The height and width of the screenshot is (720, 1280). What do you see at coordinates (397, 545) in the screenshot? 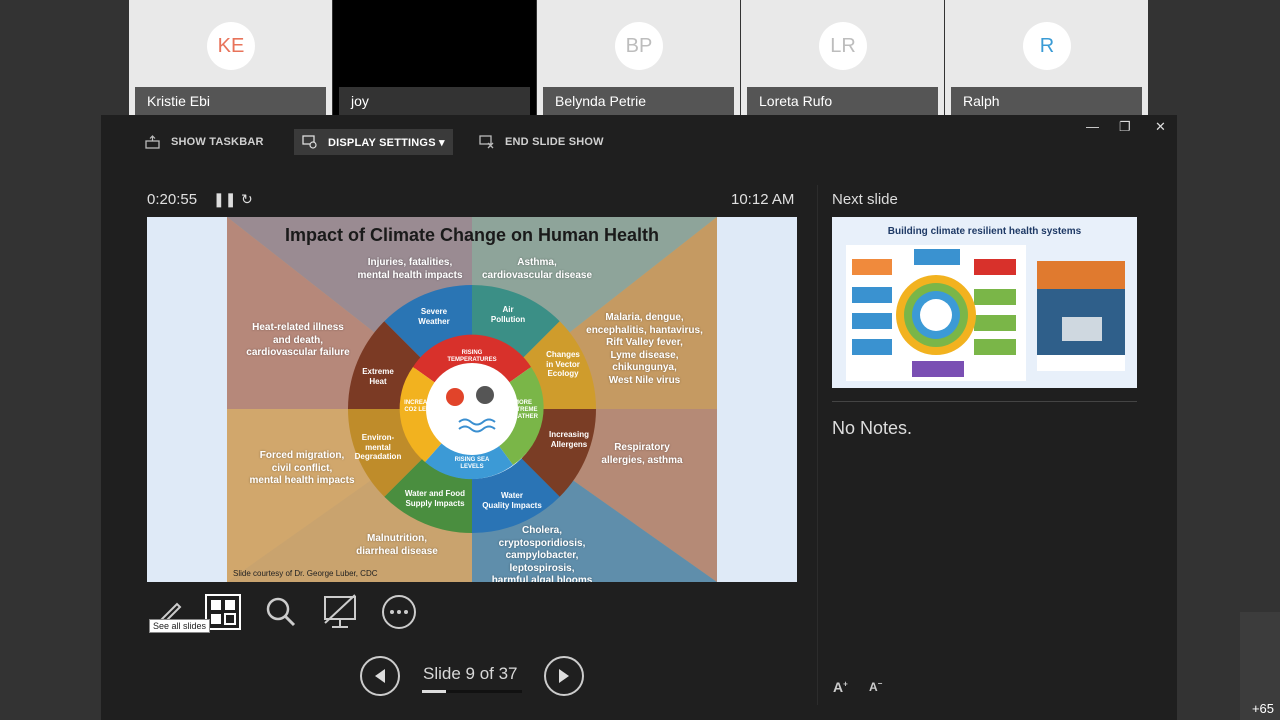
I see `impact-malnutrition: Malnutrition, diarrheal disease` at bounding box center [397, 545].